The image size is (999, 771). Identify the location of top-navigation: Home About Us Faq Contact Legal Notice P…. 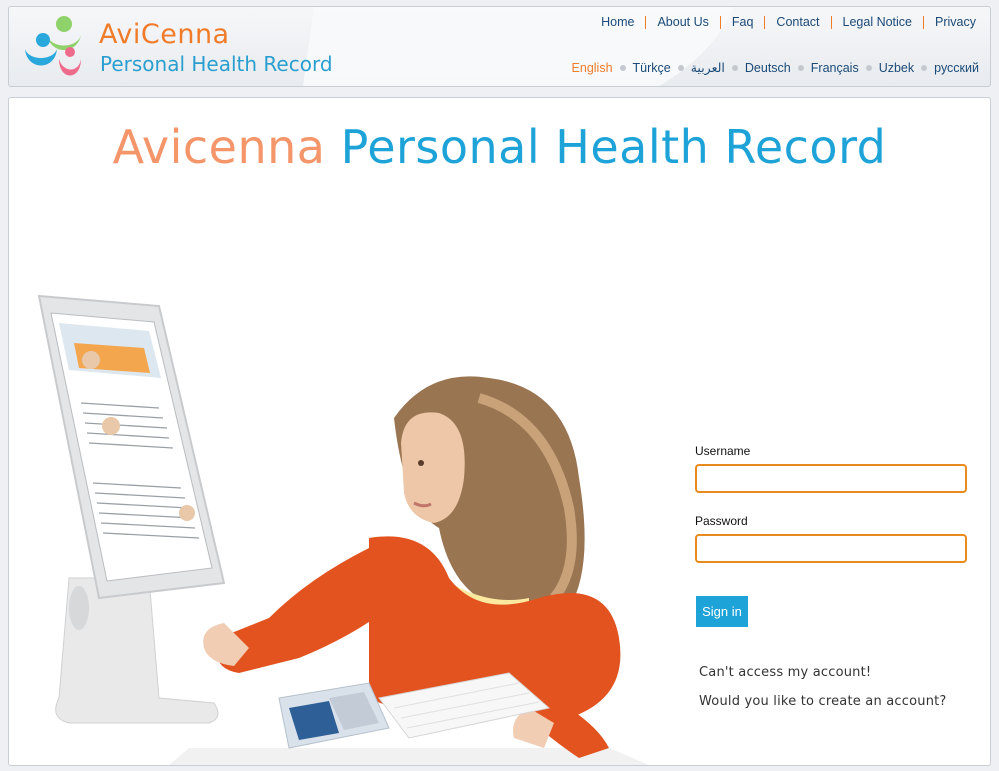
(783, 22).